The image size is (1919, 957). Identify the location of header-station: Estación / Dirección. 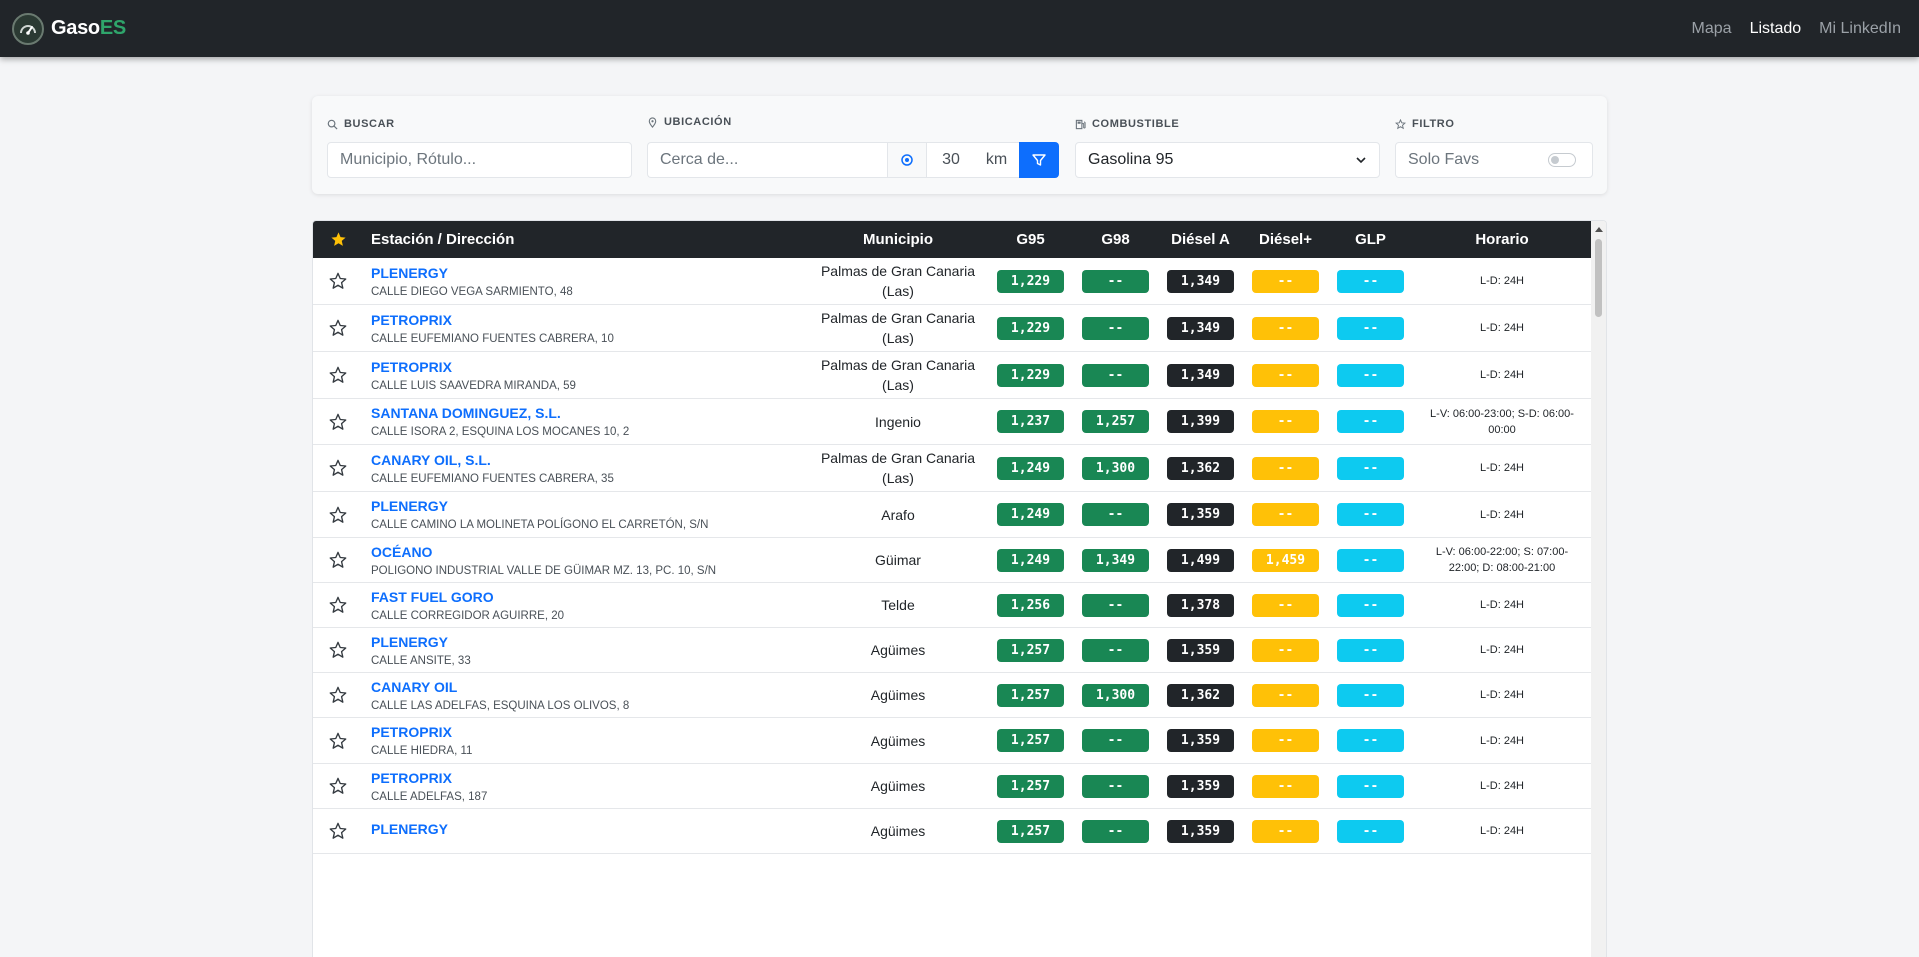
(442, 239).